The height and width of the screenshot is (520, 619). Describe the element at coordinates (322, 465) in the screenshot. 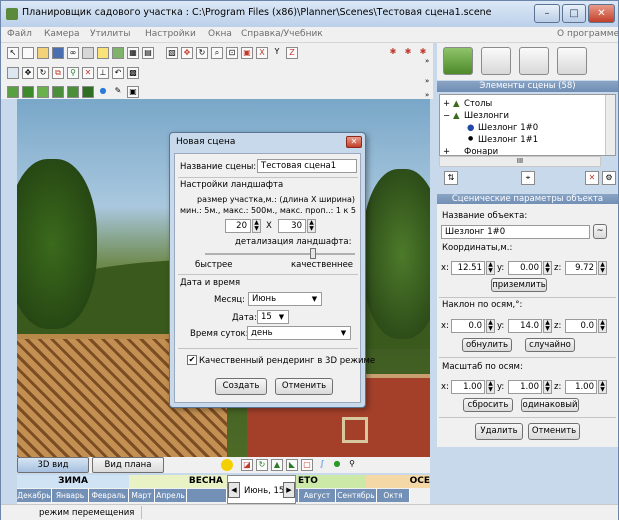

I see `path-icon: ∫` at that location.